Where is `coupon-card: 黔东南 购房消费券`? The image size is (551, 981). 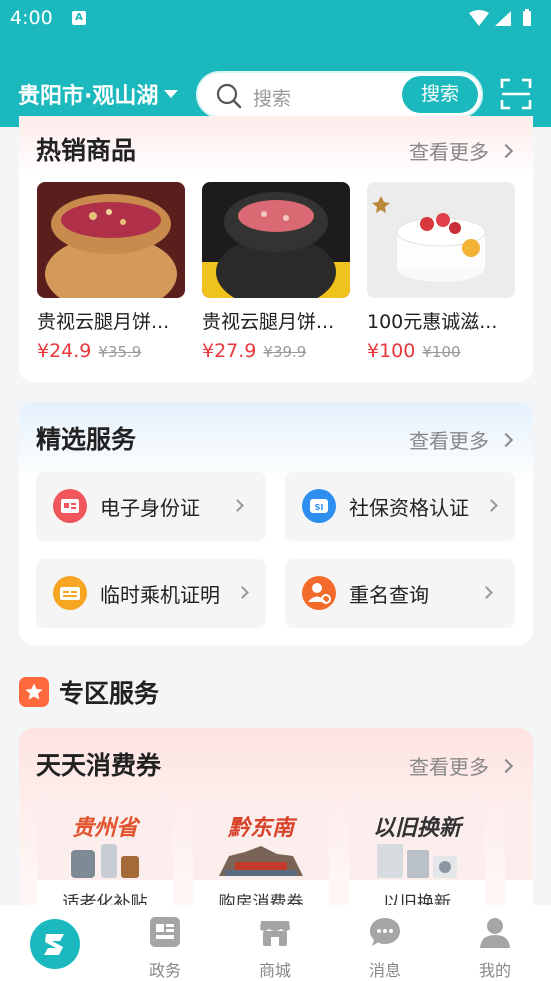
coupon-card: 黔东南 购房消费券 is located at coordinates (261, 854).